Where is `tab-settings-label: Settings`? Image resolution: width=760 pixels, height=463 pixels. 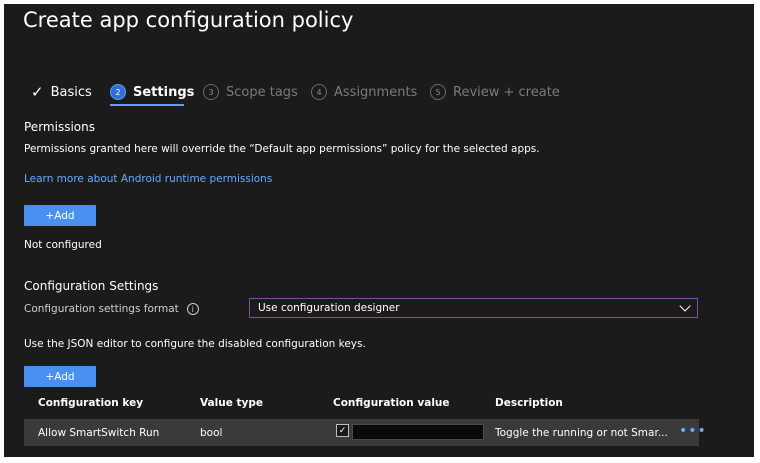
tab-settings-label: Settings is located at coordinates (164, 92).